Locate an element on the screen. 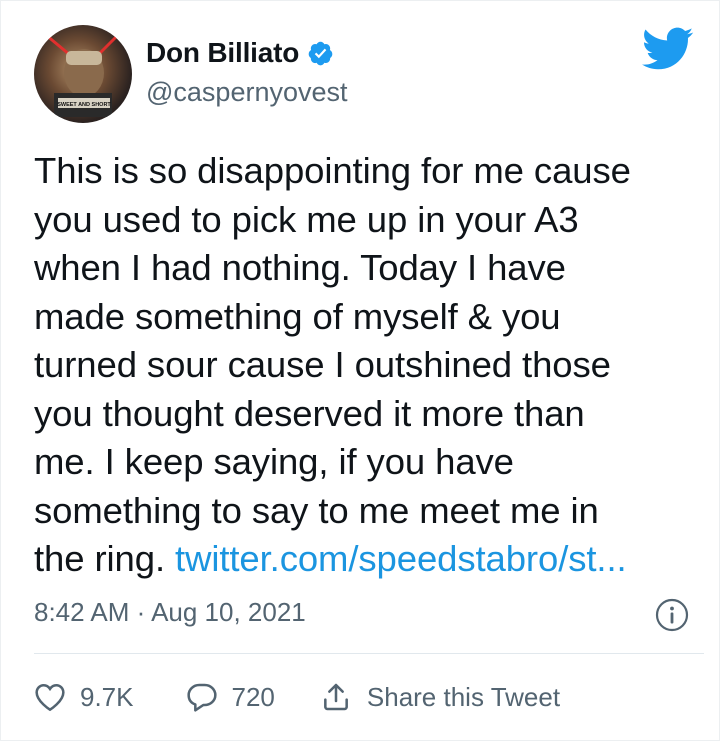 This screenshot has height=741, width=720. tweet-line: This is so disappointing for me cause is located at coordinates (332, 170).